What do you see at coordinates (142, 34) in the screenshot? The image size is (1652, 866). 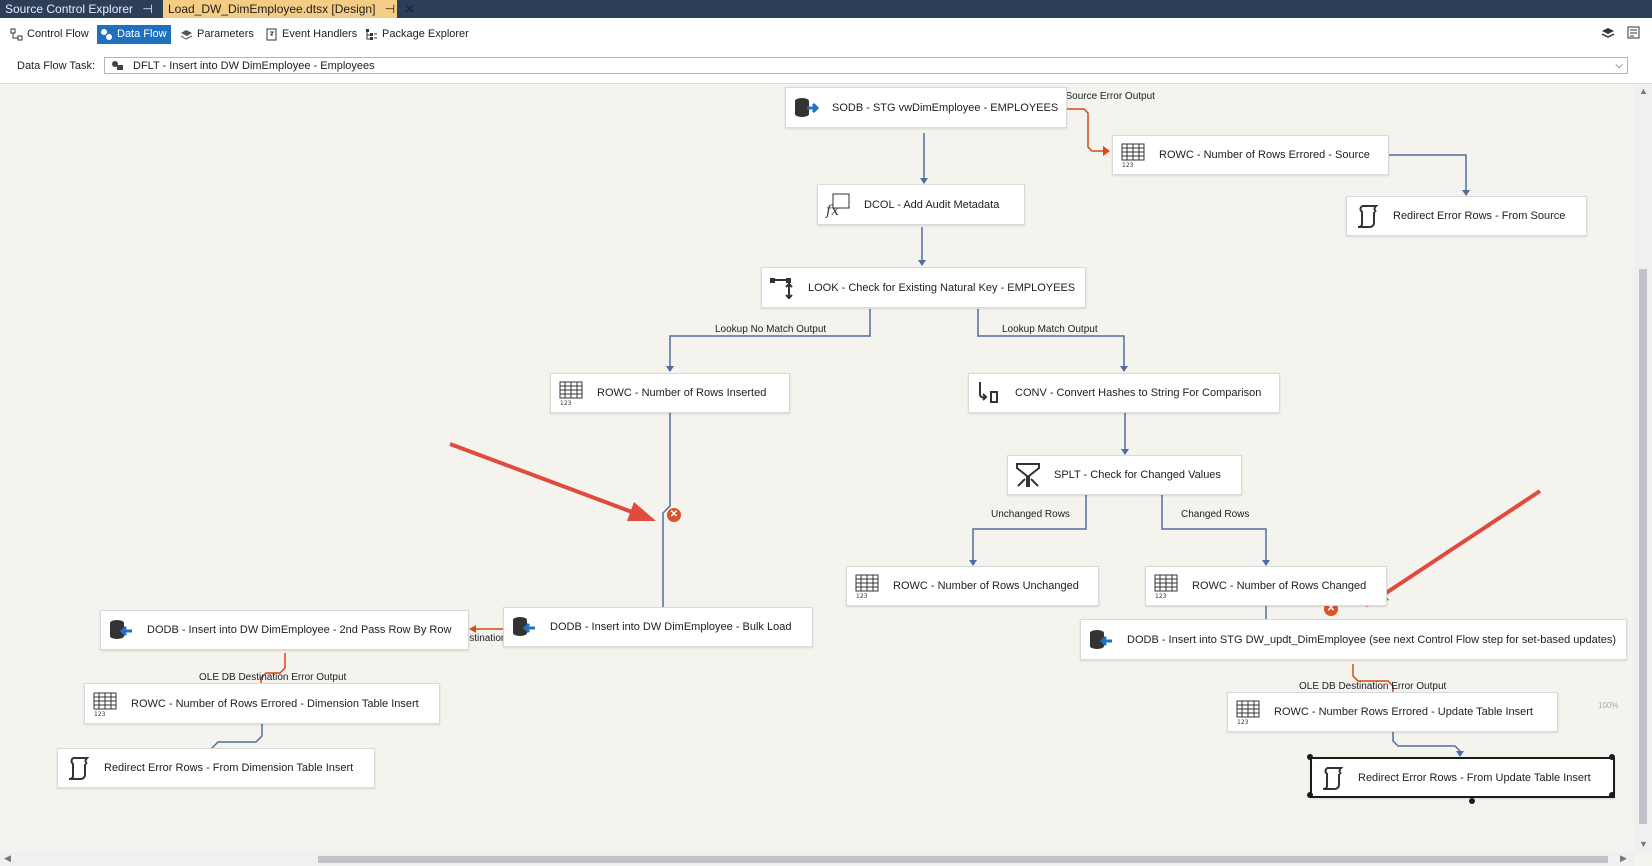 I see `data-flow-label: Data Flow` at bounding box center [142, 34].